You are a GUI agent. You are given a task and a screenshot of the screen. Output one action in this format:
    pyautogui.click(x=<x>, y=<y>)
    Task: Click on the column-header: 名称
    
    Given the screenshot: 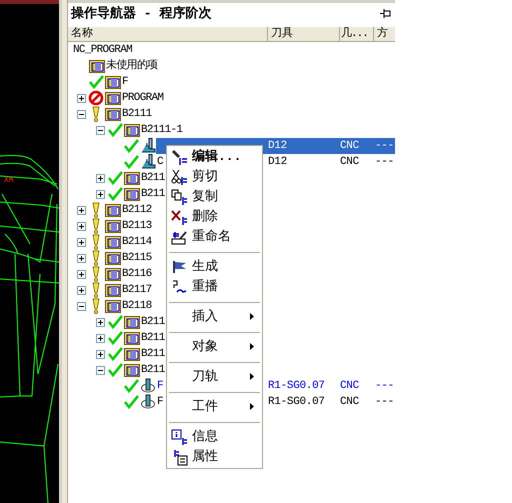 What is the action you would take?
    pyautogui.click(x=168, y=34)
    